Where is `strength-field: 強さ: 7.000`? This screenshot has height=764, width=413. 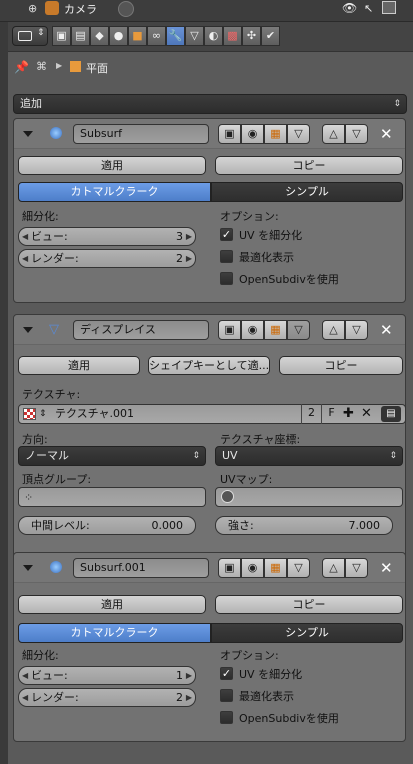
strength-field: 強さ: 7.000 is located at coordinates (304, 525).